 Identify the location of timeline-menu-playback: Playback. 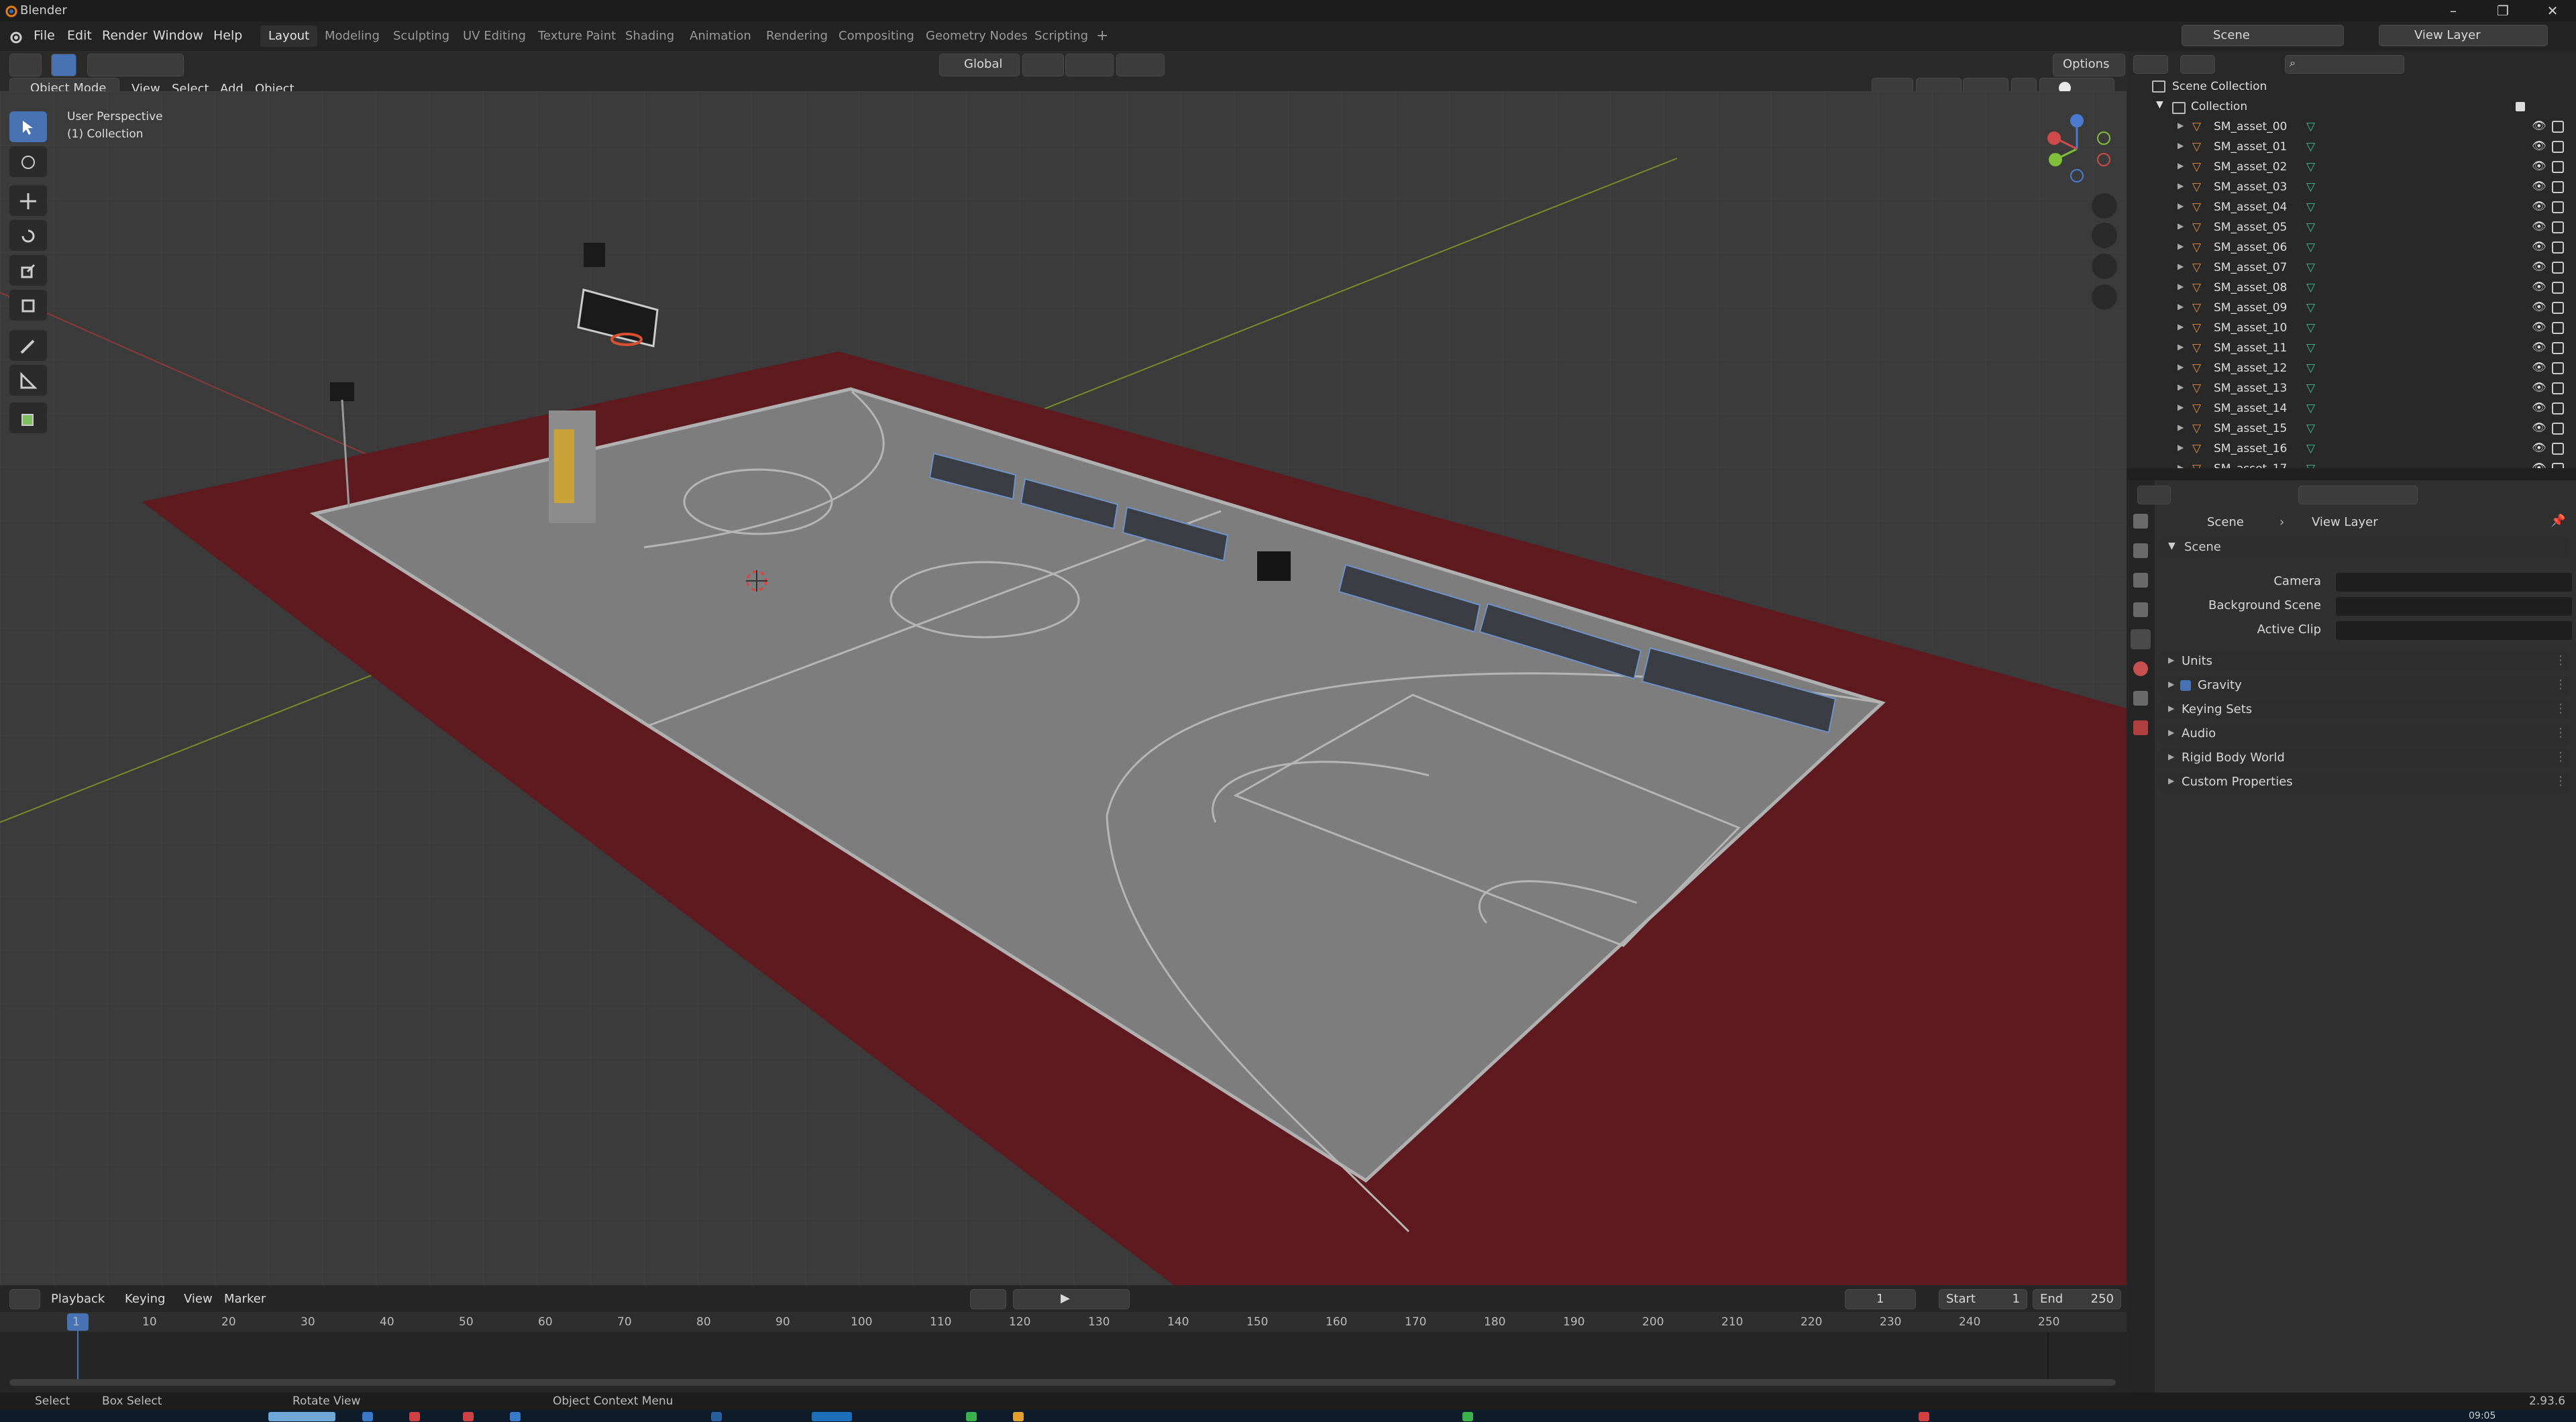
(78, 1299).